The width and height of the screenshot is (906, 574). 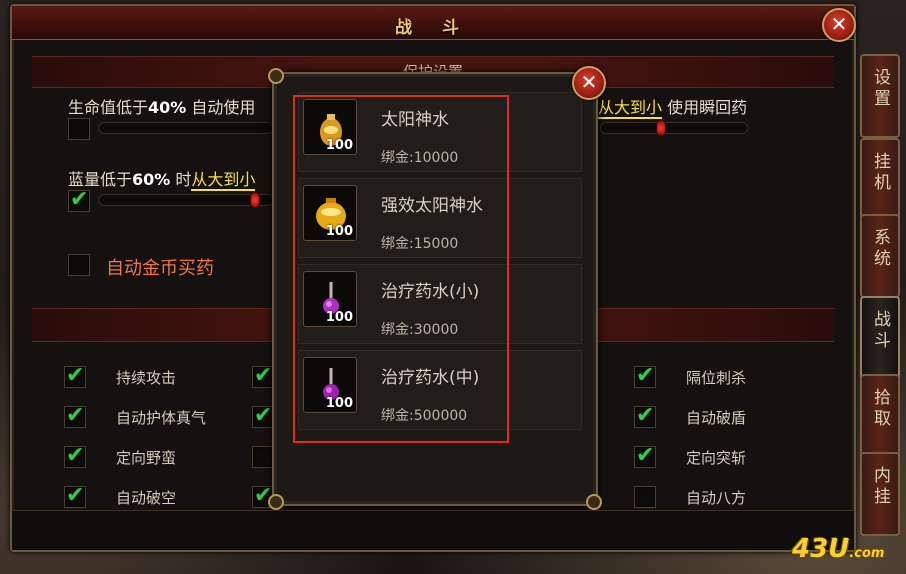 I want to click on side-tab: 拾取, so click(x=880, y=416).